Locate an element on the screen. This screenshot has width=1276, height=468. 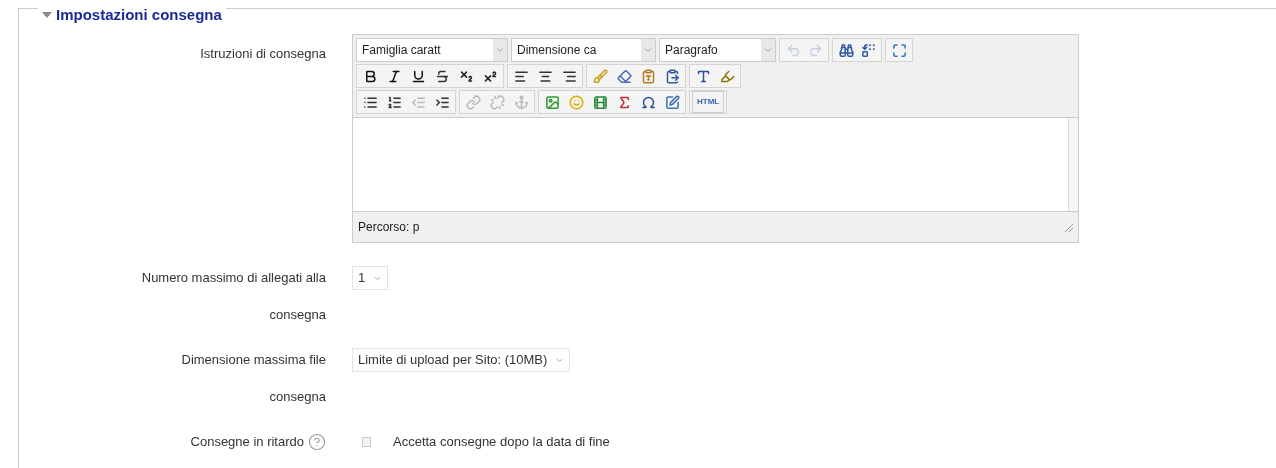
select-field: 1 is located at coordinates (370, 278).